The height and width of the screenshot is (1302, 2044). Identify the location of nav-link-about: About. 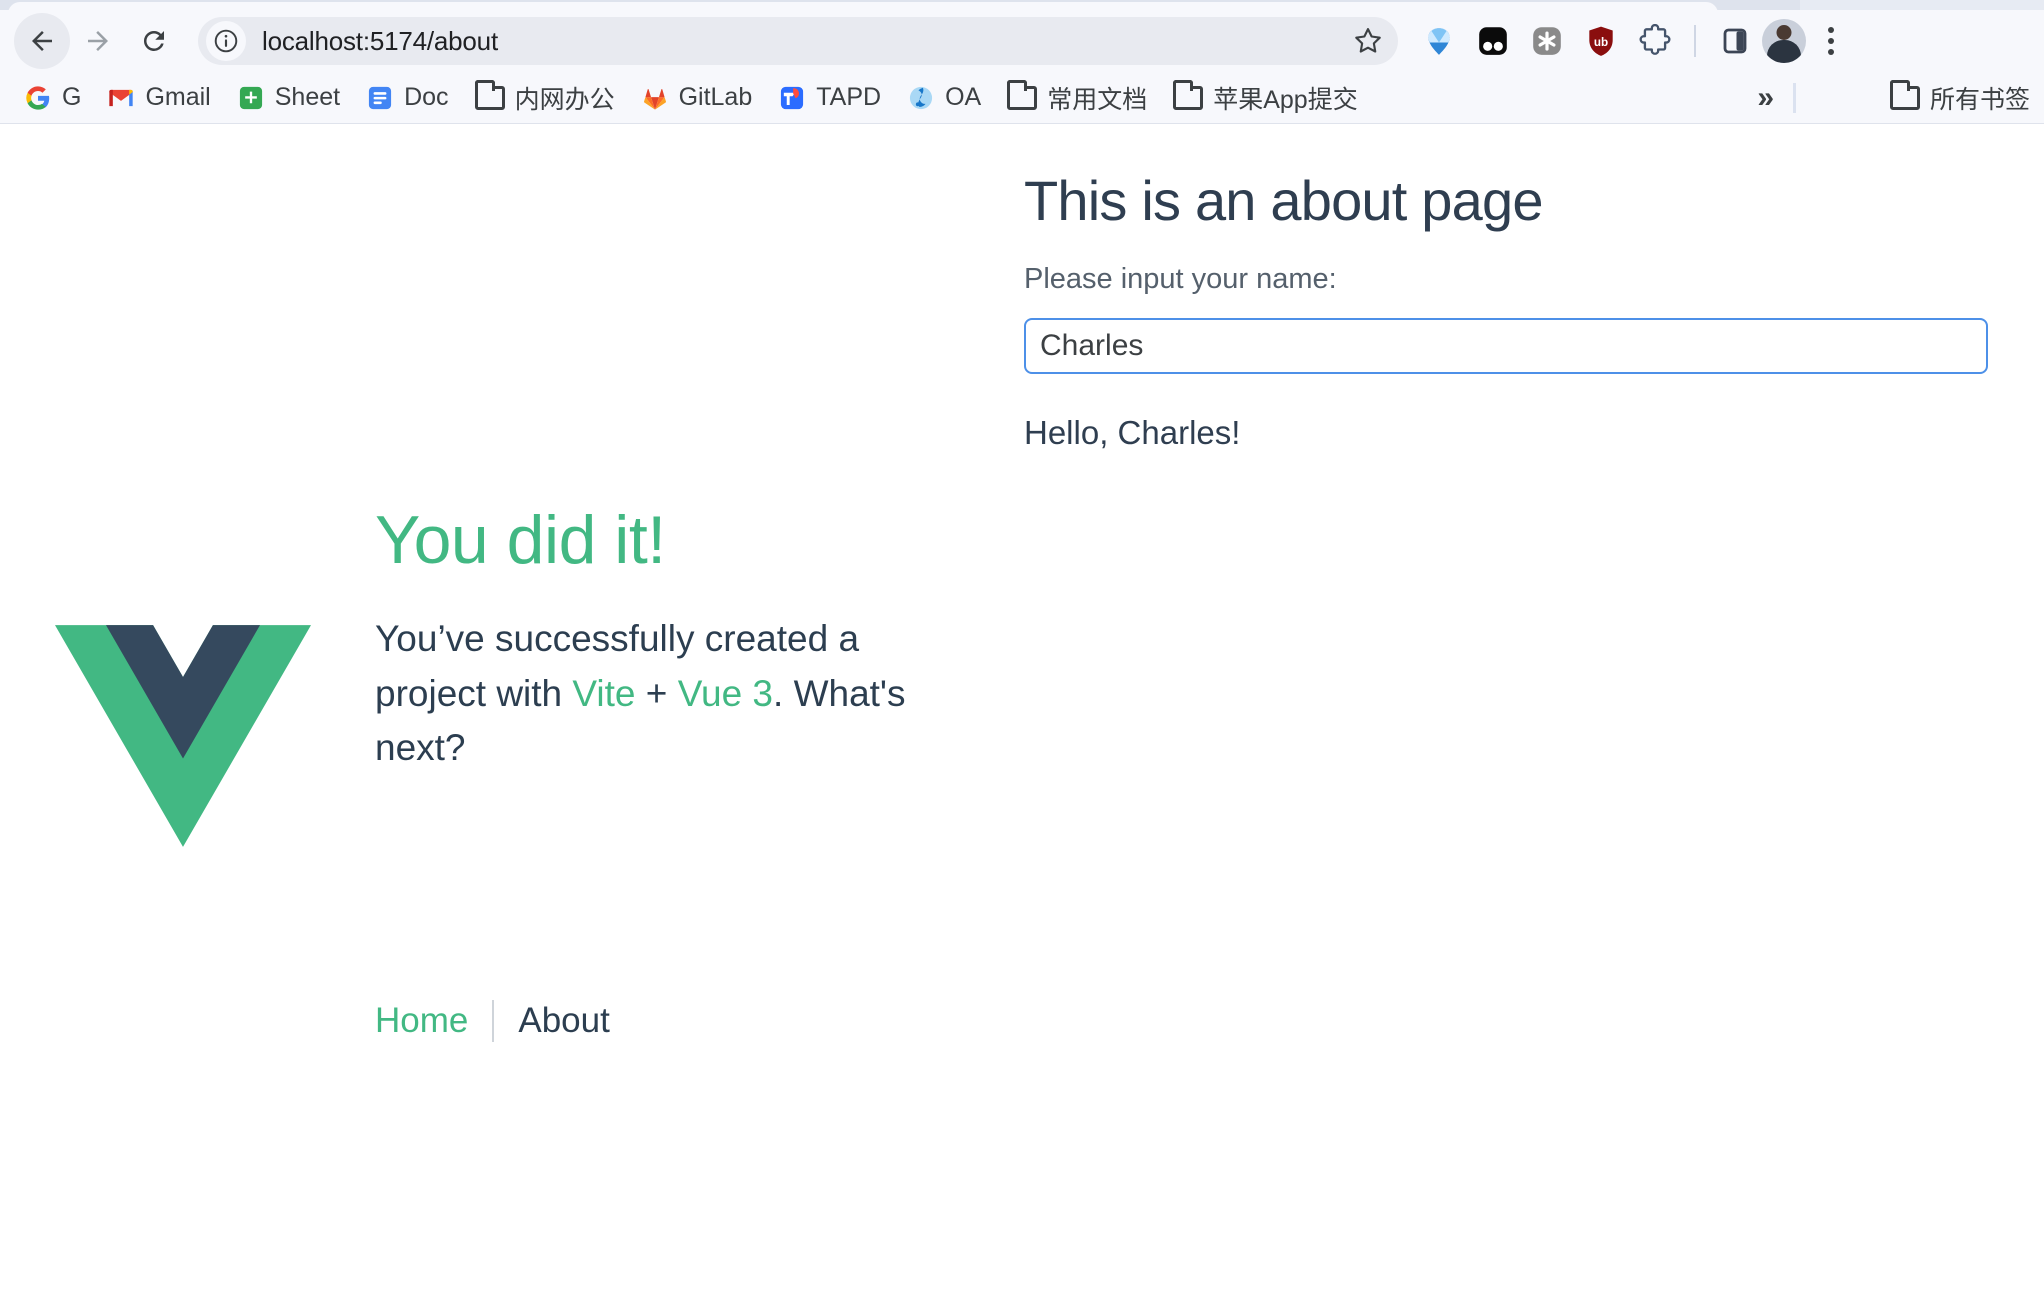
(563, 1021).